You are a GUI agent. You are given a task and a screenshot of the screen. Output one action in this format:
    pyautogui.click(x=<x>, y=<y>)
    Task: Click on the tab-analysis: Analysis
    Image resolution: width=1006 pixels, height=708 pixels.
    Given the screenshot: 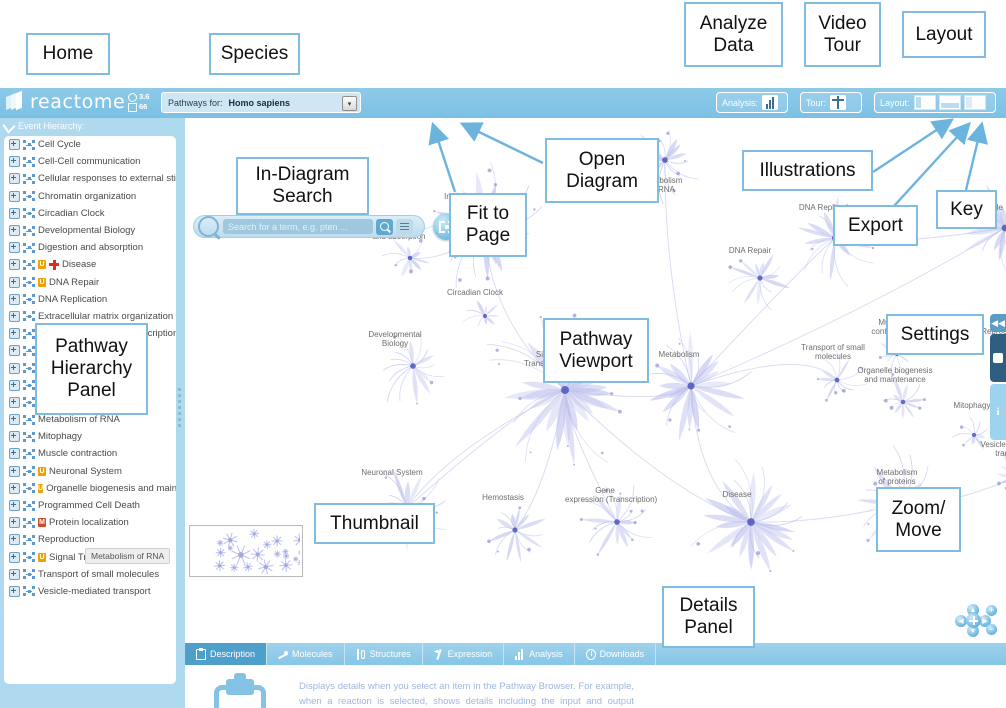 What is the action you would take?
    pyautogui.click(x=539, y=654)
    